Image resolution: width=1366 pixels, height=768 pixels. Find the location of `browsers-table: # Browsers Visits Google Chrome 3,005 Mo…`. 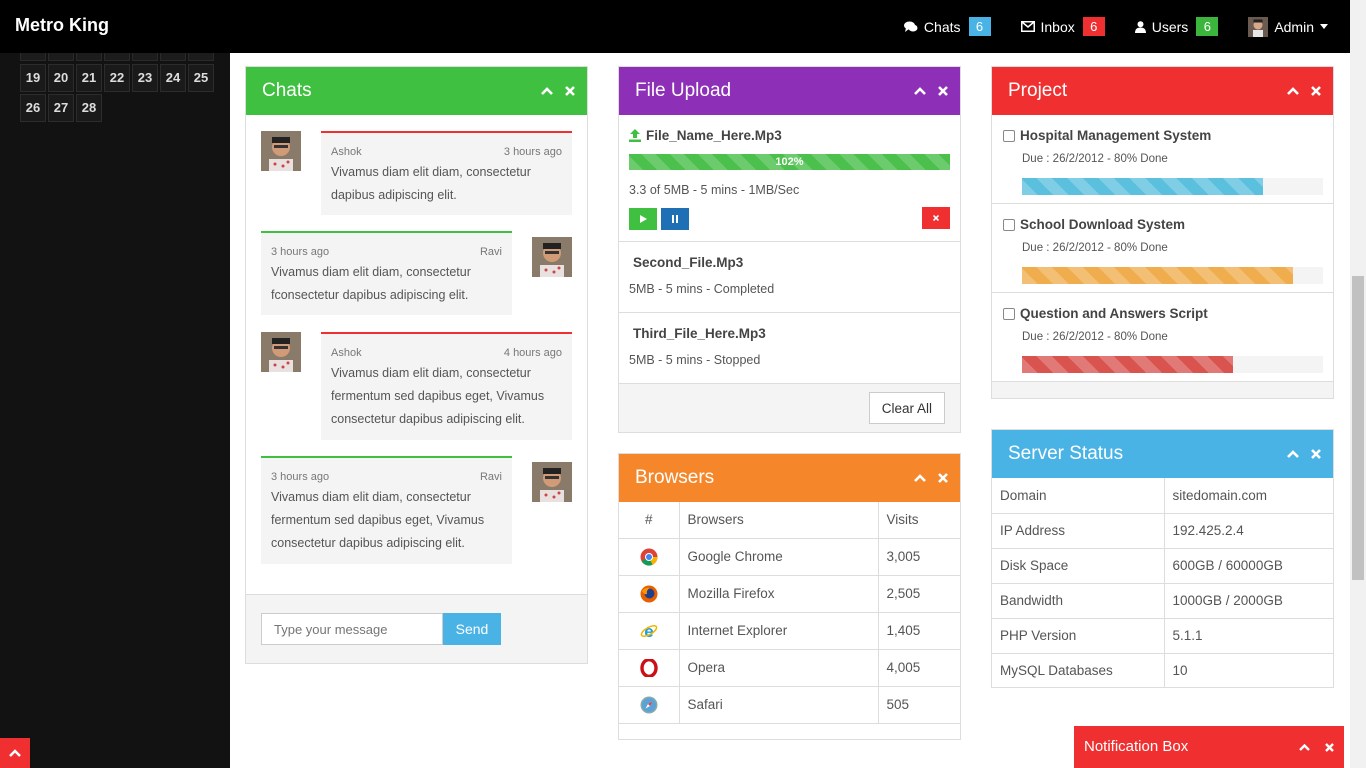

browsers-table: # Browsers Visits Google Chrome 3,005 Mo… is located at coordinates (789, 613).